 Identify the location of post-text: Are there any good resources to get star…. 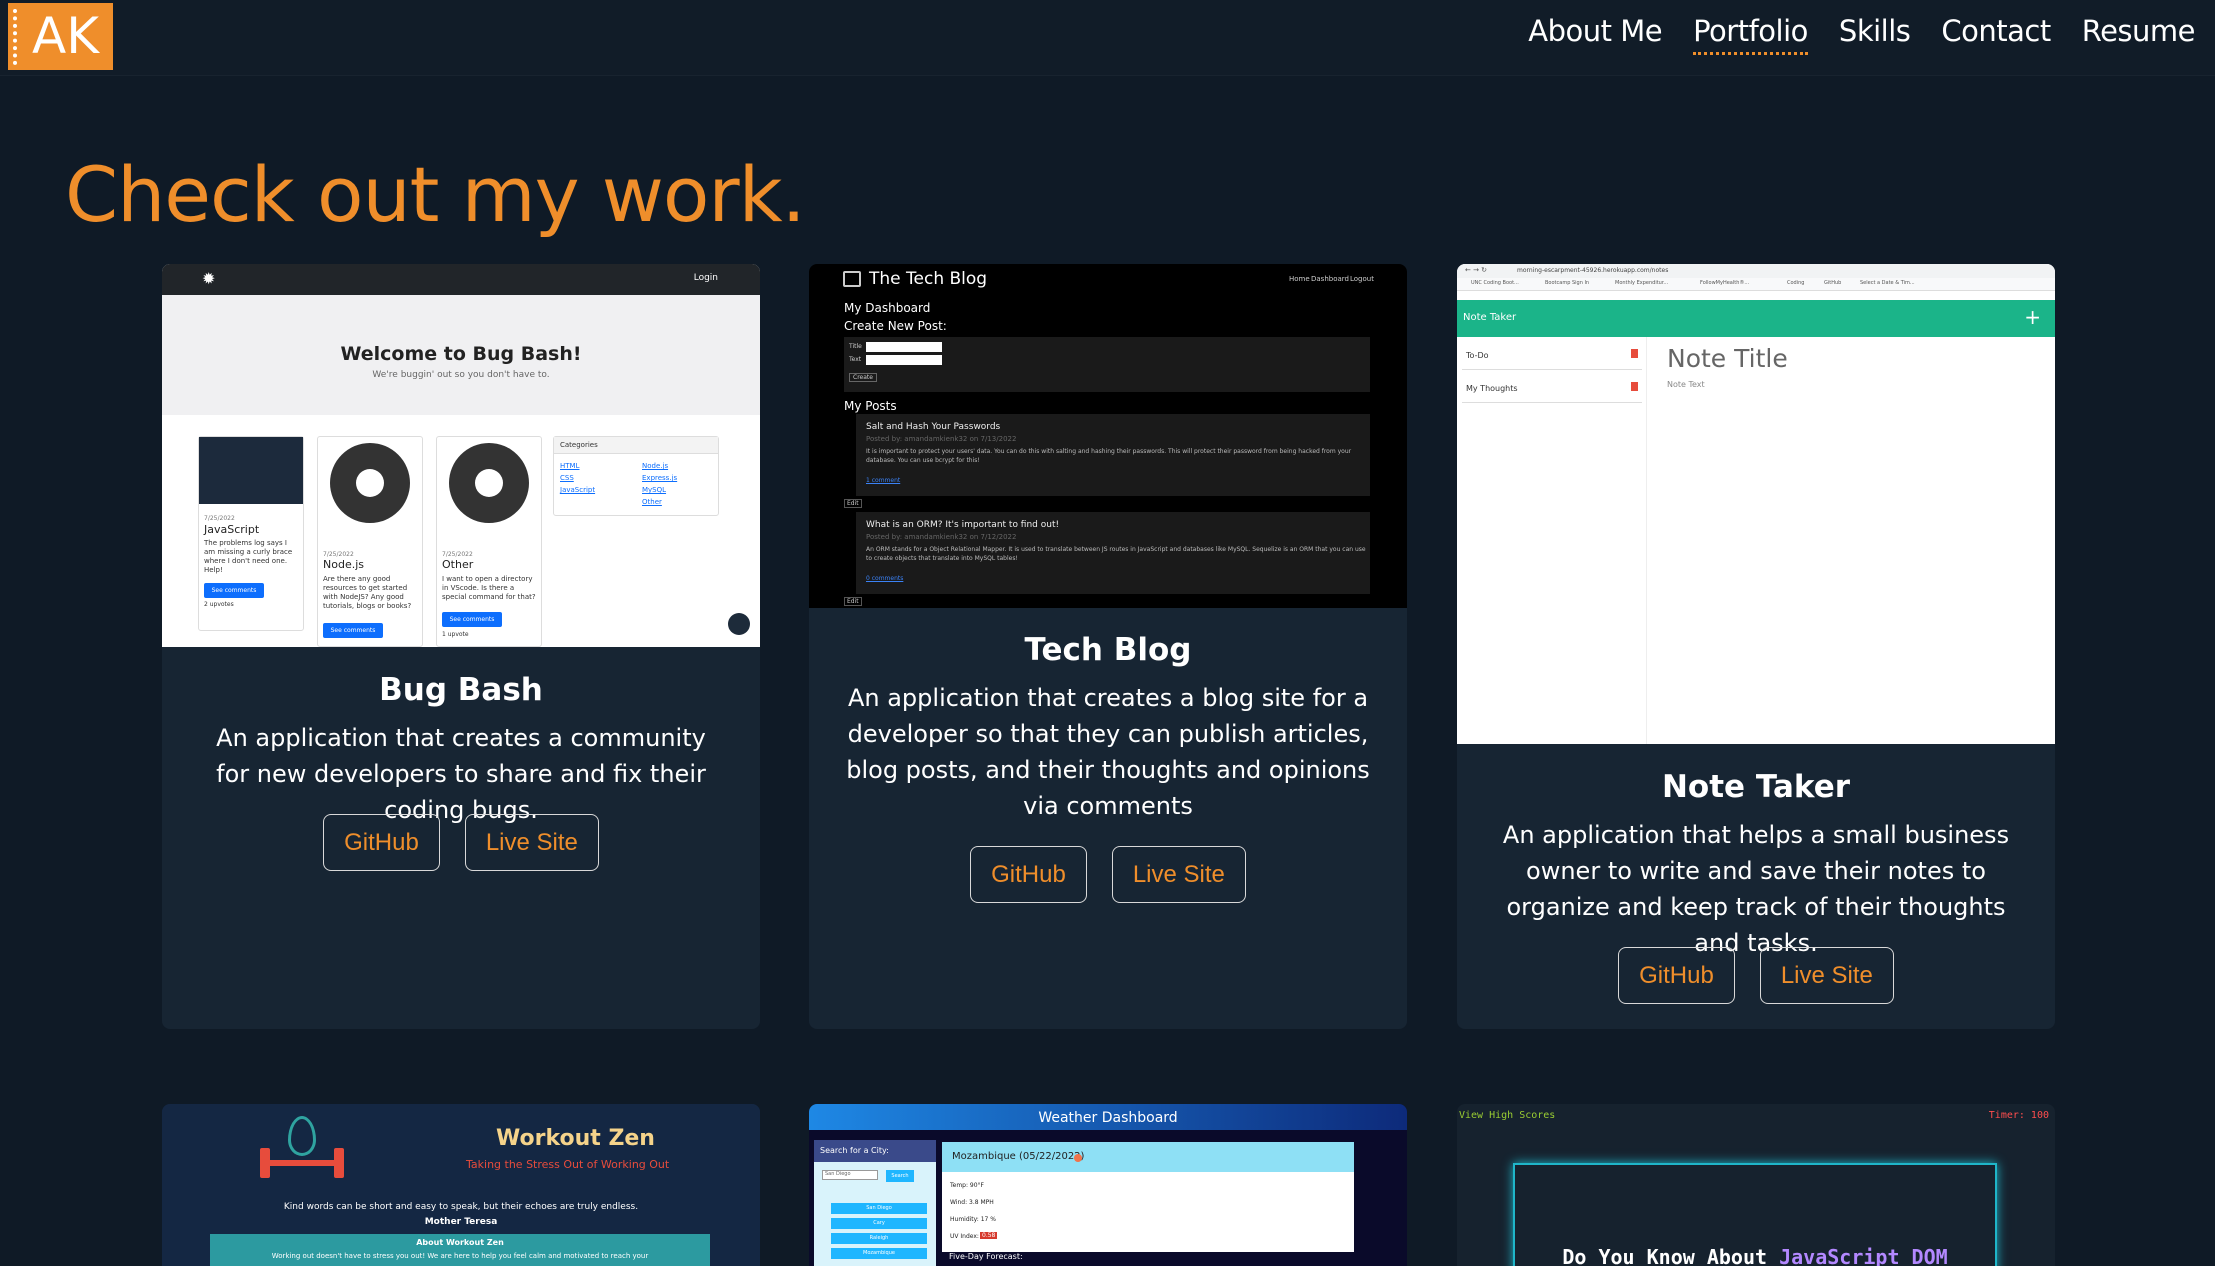
(367, 592).